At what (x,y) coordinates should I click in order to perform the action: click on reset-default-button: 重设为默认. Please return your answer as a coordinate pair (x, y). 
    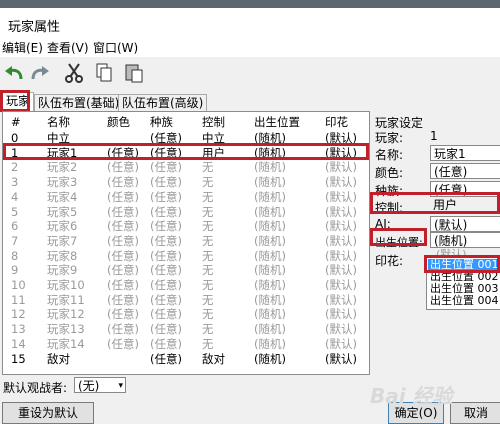
    Looking at the image, I should click on (48, 413).